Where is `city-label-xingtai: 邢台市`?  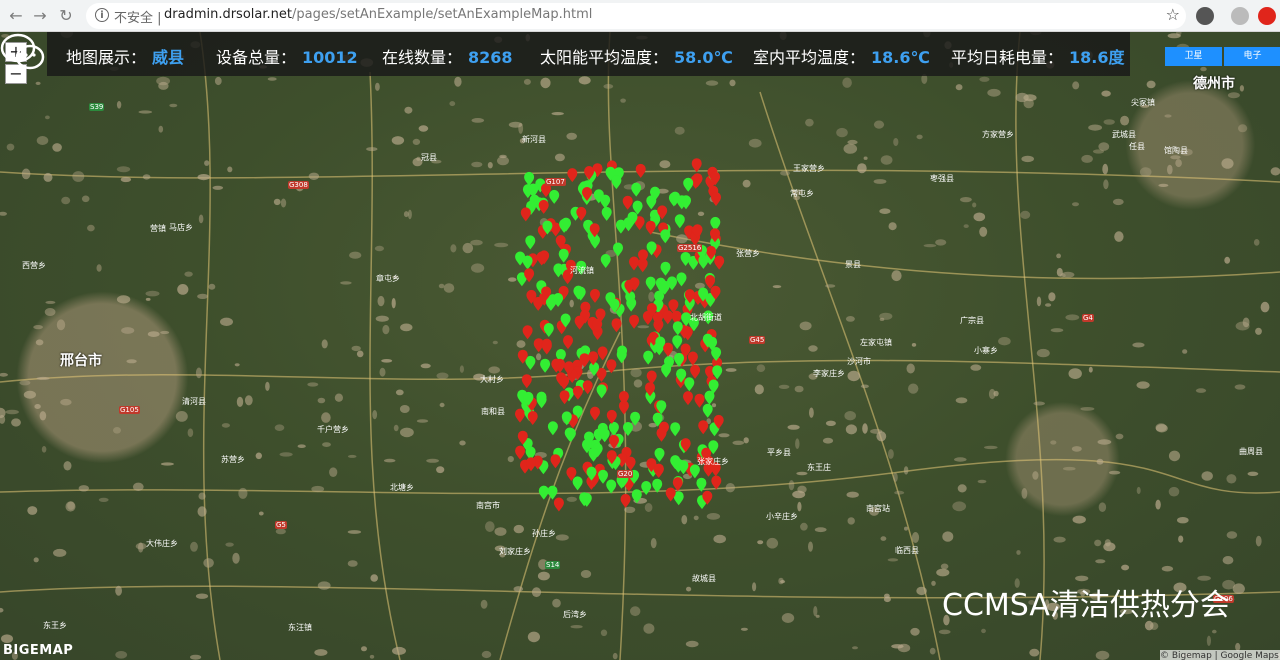
city-label-xingtai: 邢台市 is located at coordinates (81, 361).